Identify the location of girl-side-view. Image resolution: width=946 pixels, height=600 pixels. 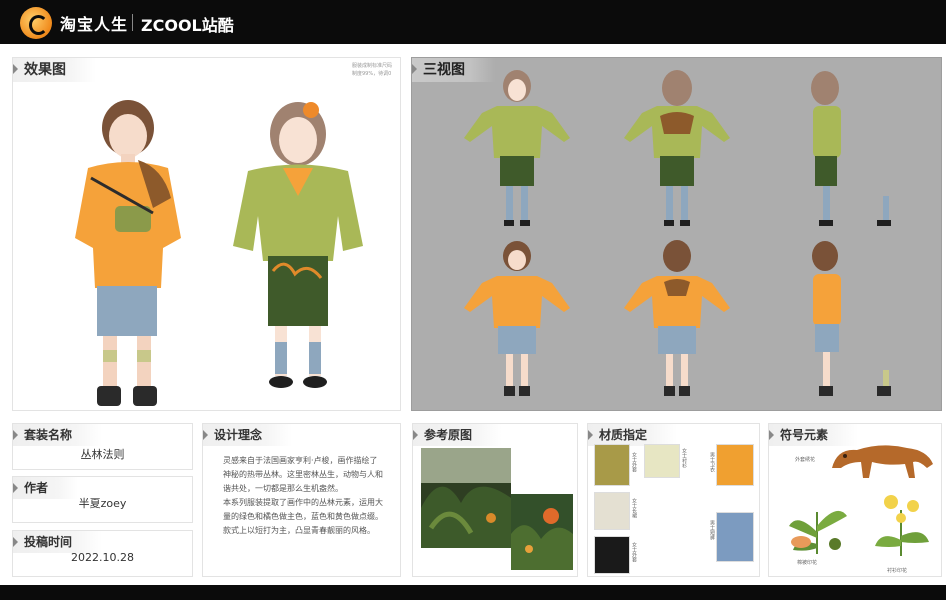
(851, 148).